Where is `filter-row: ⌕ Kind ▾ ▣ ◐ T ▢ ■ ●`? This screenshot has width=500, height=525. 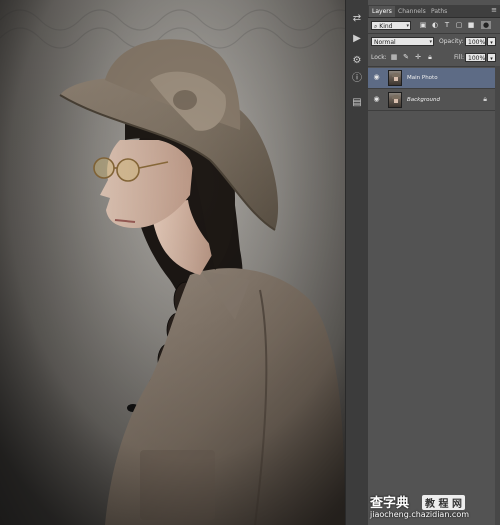
filter-row: ⌕ Kind ▾ ▣ ◐ T ▢ ■ ● is located at coordinates (434, 25).